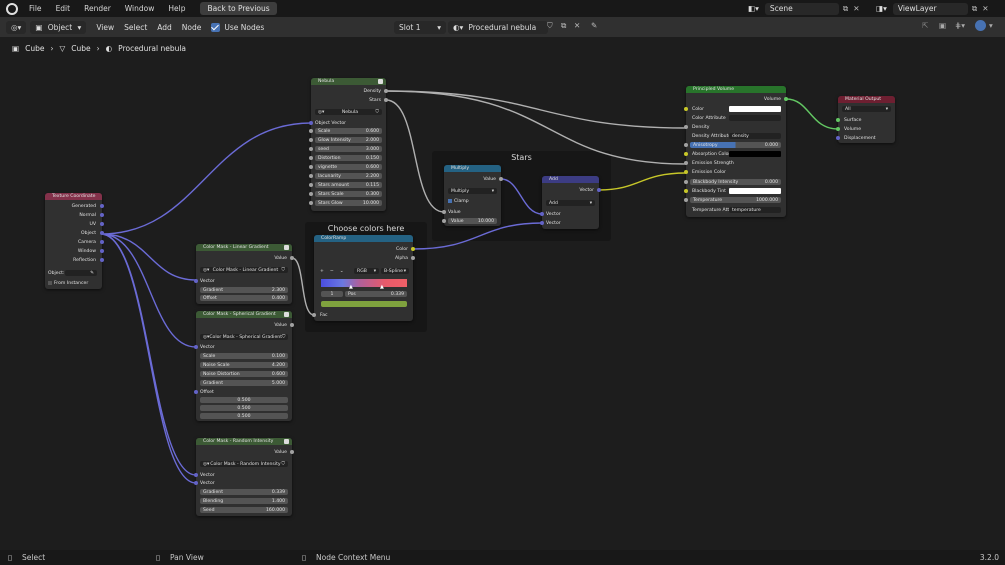 The image size is (1005, 565). Describe the element at coordinates (342, 271) in the screenshot. I see `chevron-down-icon: ⌄` at that location.